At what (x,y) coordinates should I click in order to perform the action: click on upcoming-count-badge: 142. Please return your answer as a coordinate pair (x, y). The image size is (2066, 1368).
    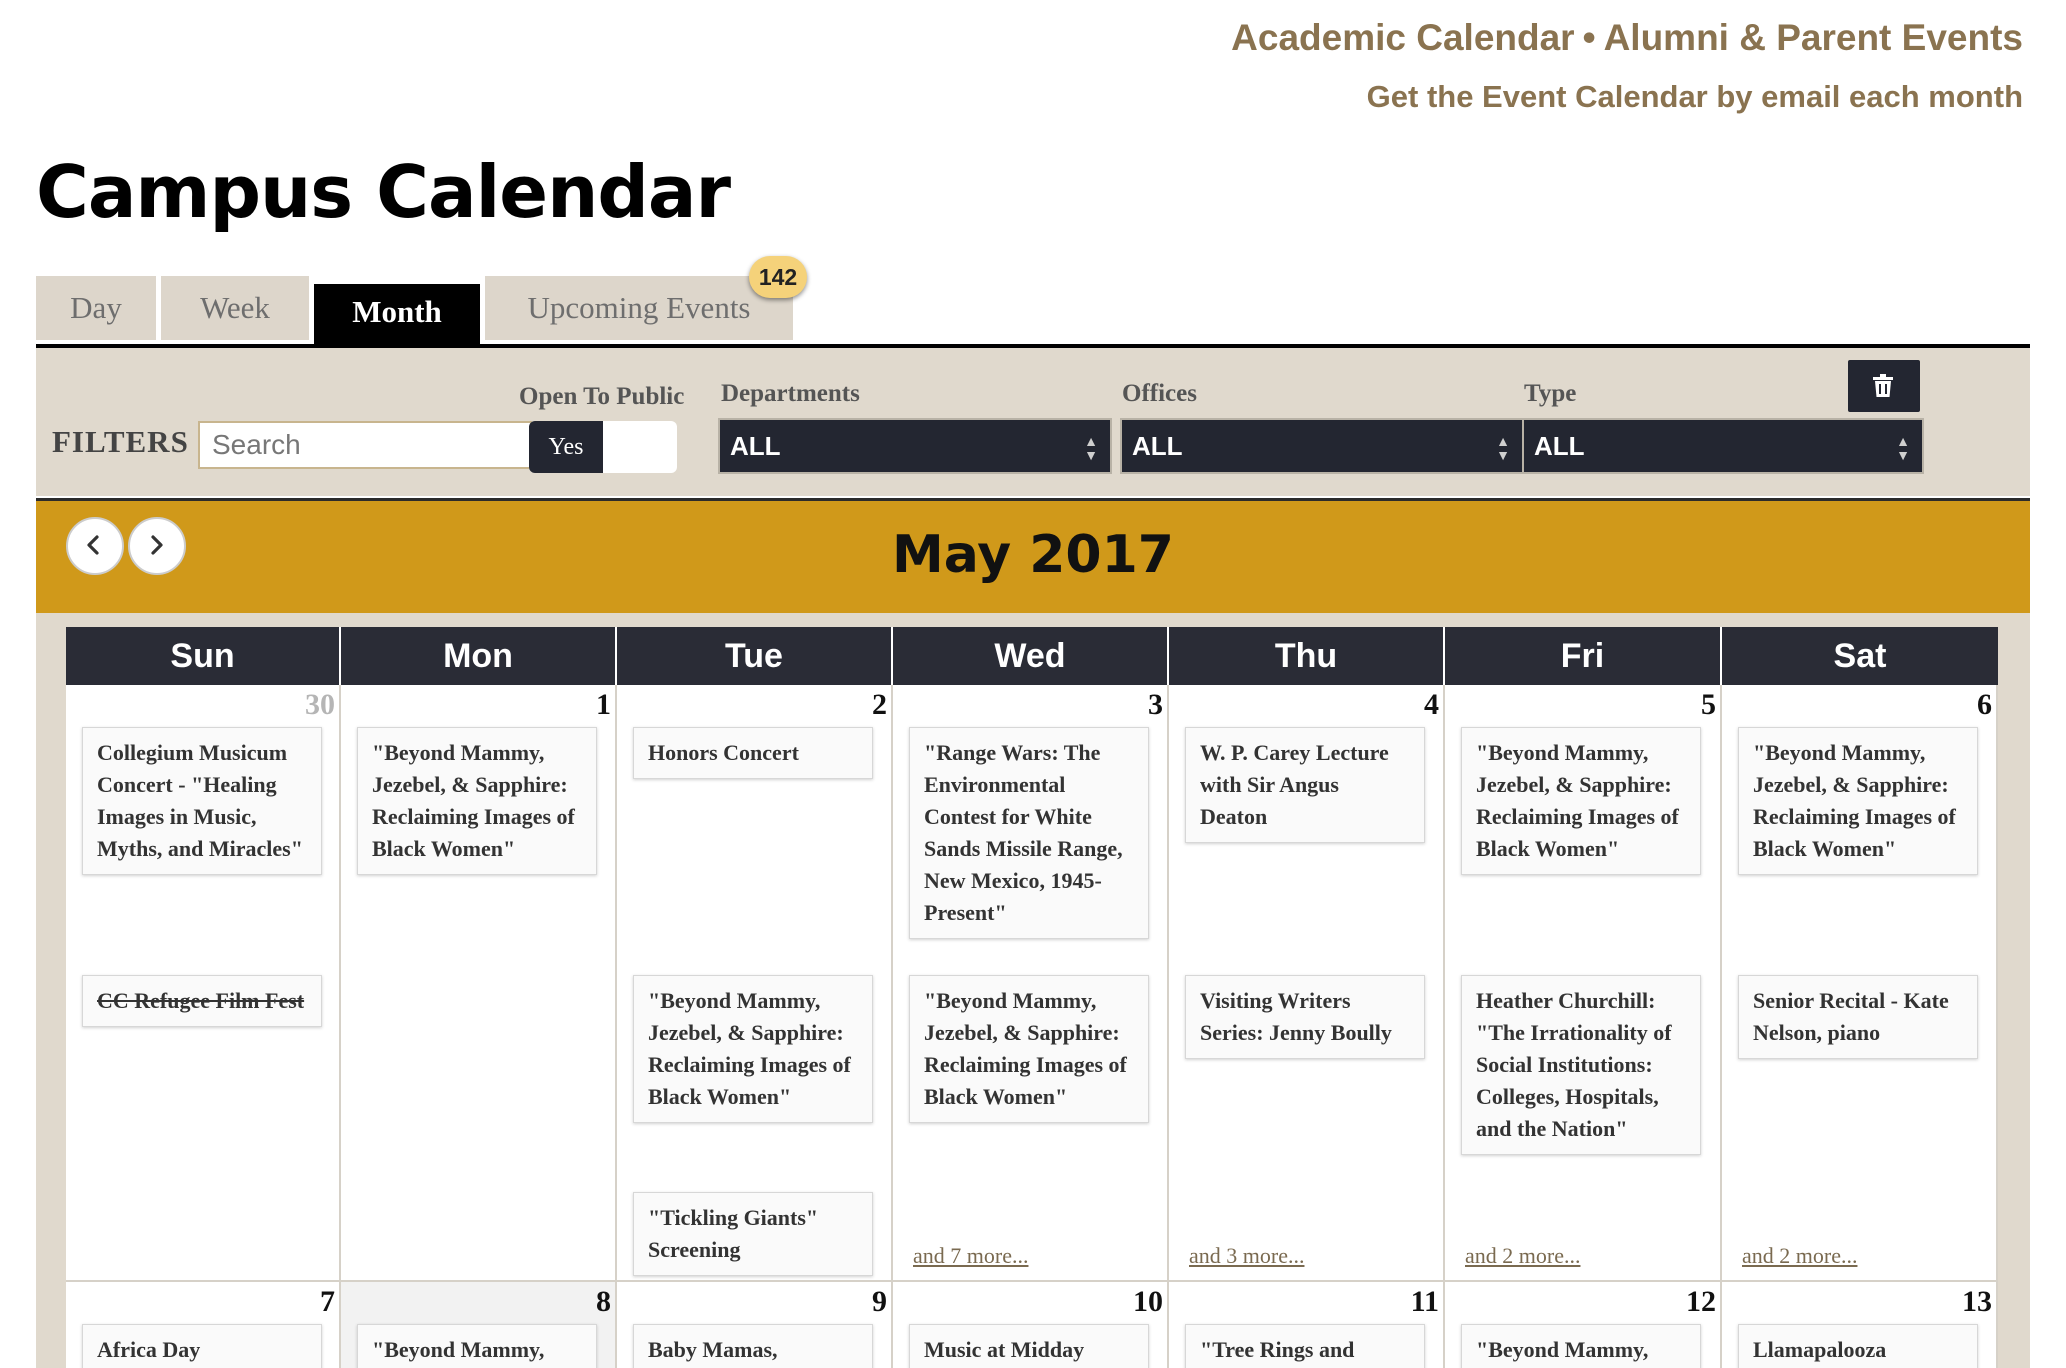
    Looking at the image, I should click on (778, 277).